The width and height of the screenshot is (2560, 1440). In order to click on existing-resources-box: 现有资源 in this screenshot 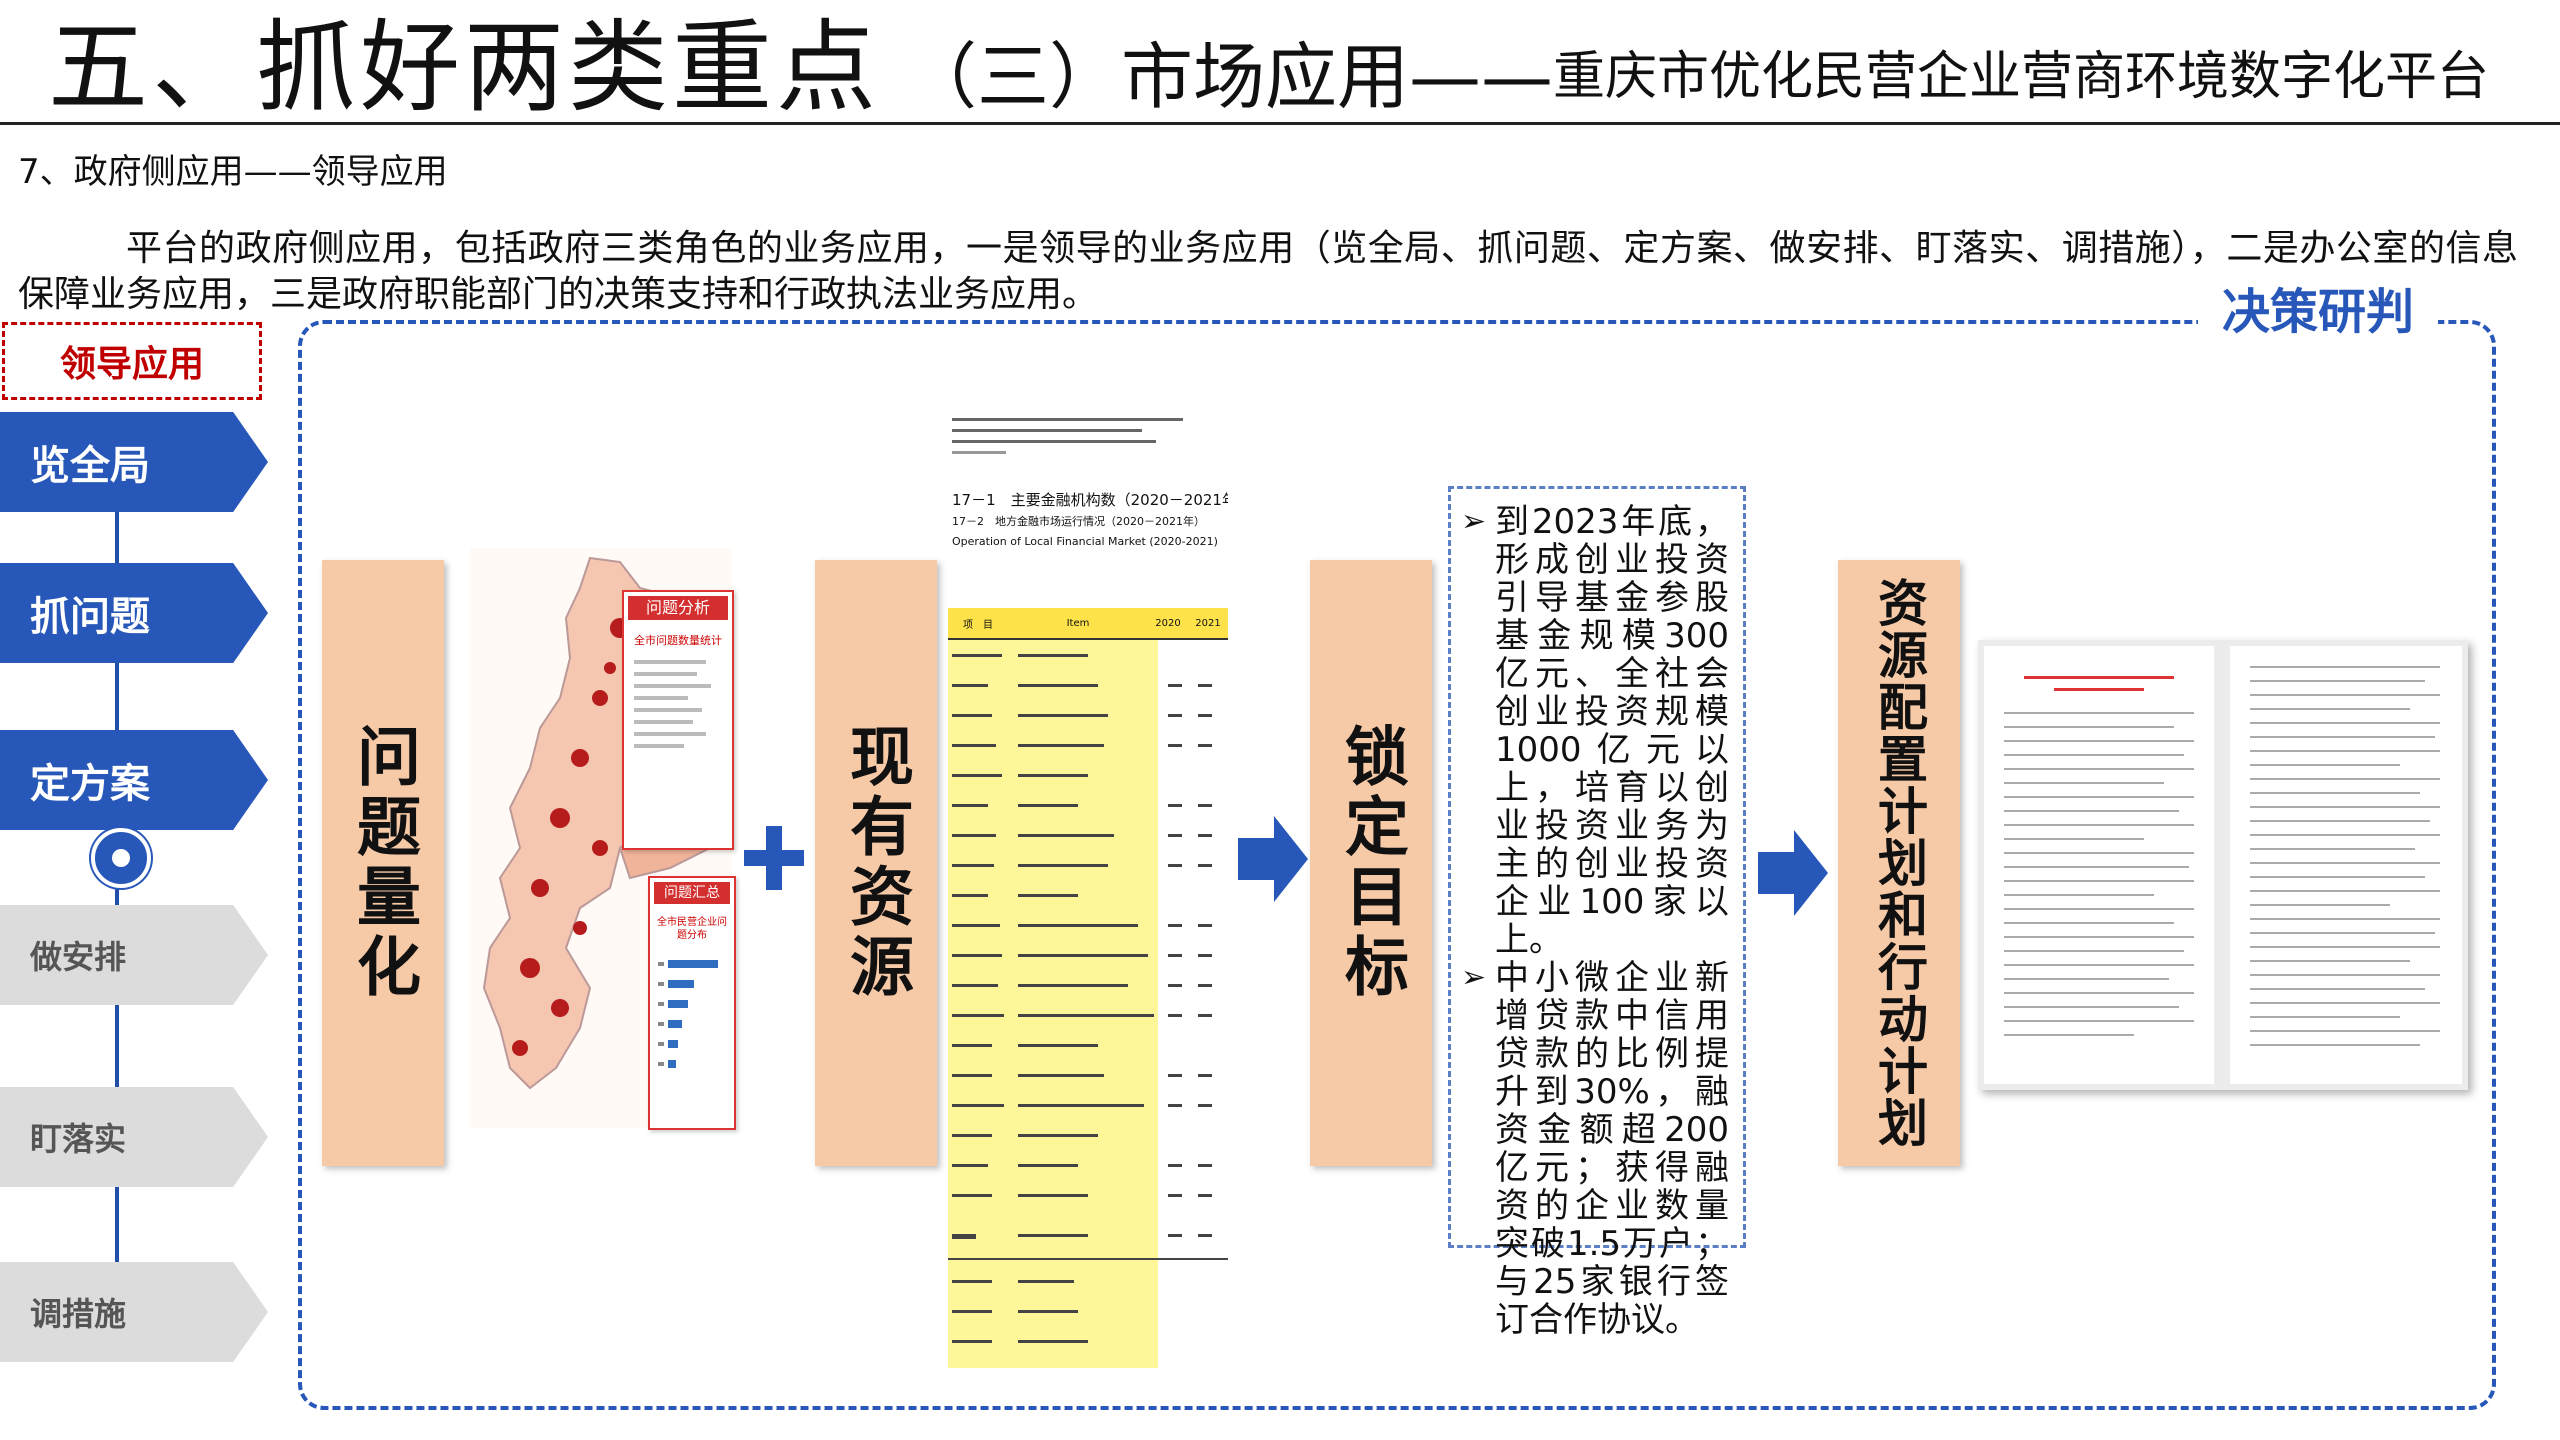, I will do `click(876, 863)`.